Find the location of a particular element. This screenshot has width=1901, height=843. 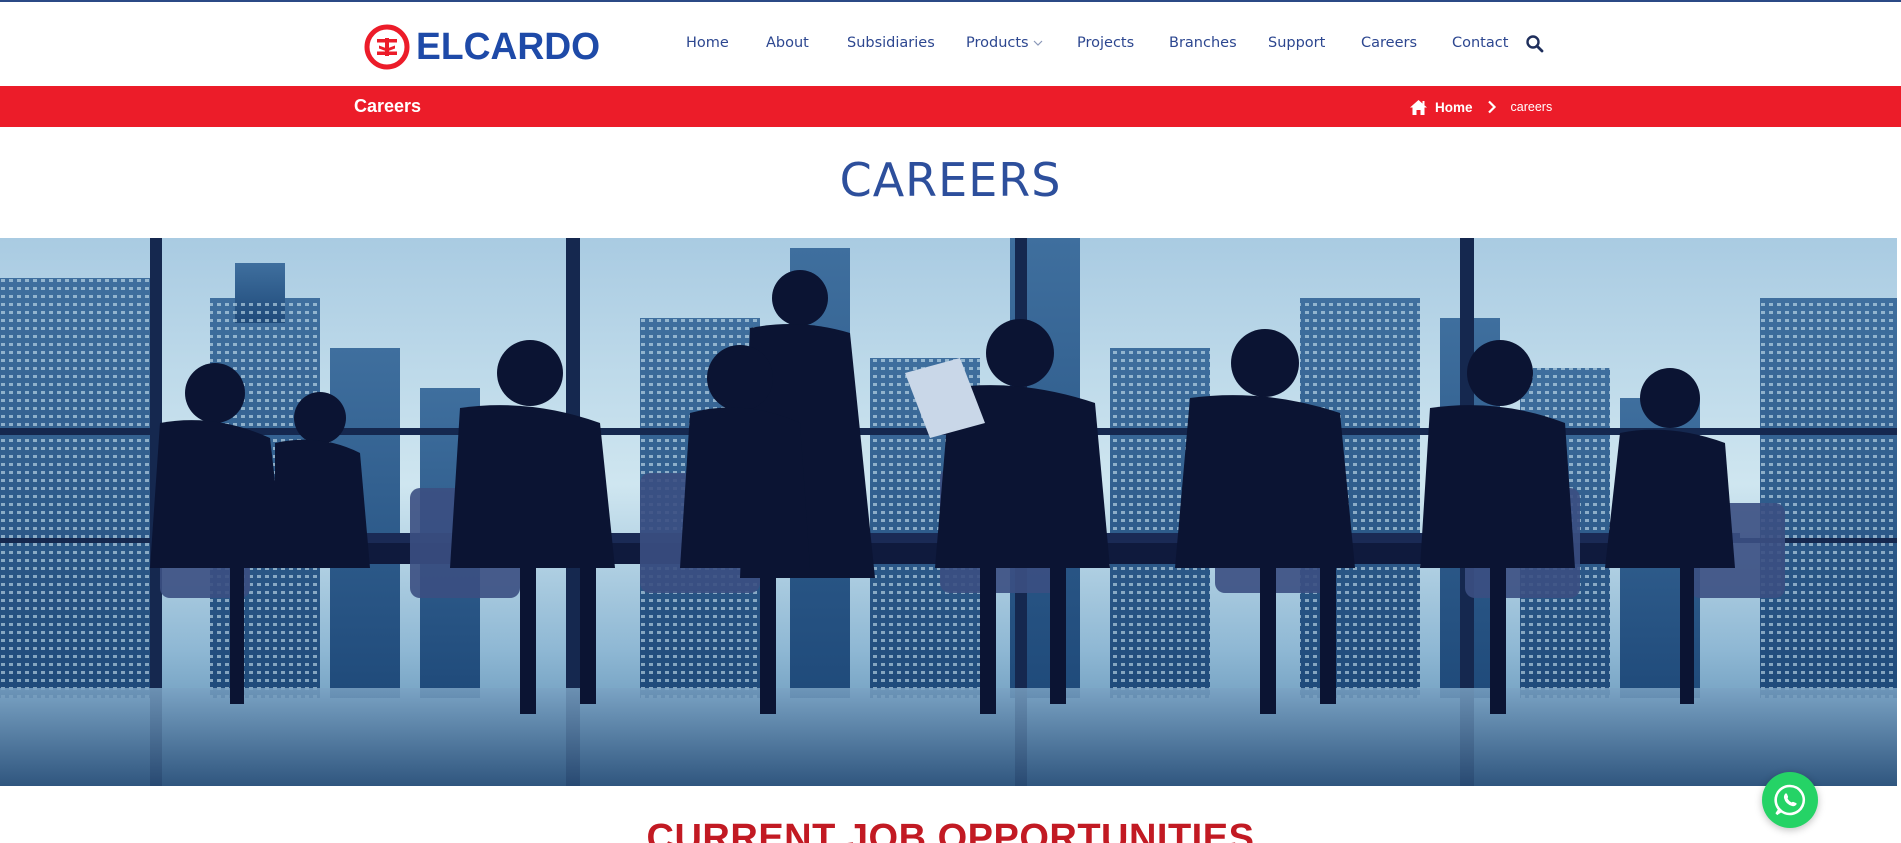

nav-contact: Contact is located at coordinates (1480, 43).